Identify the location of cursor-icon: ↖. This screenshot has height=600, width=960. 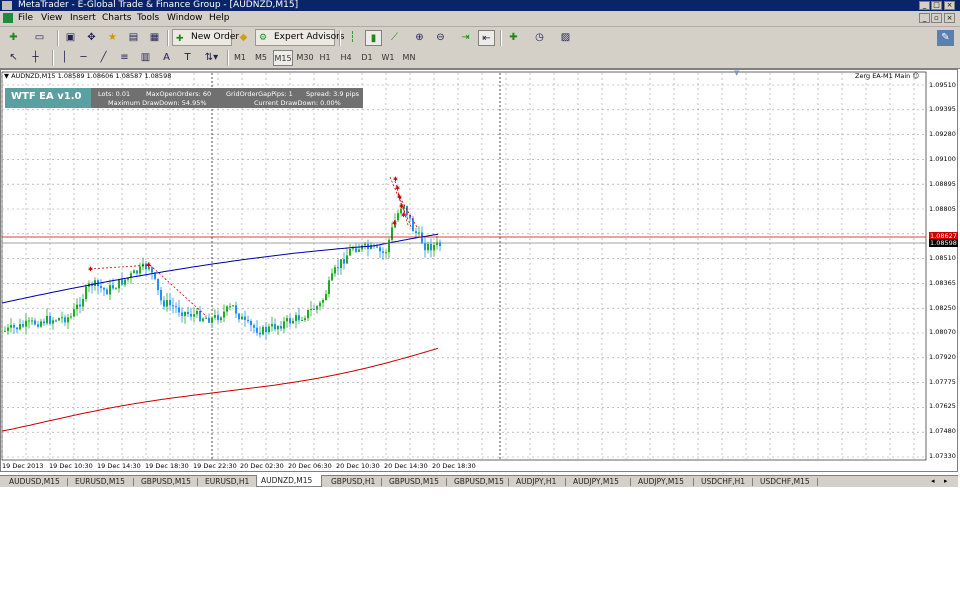
(13, 58).